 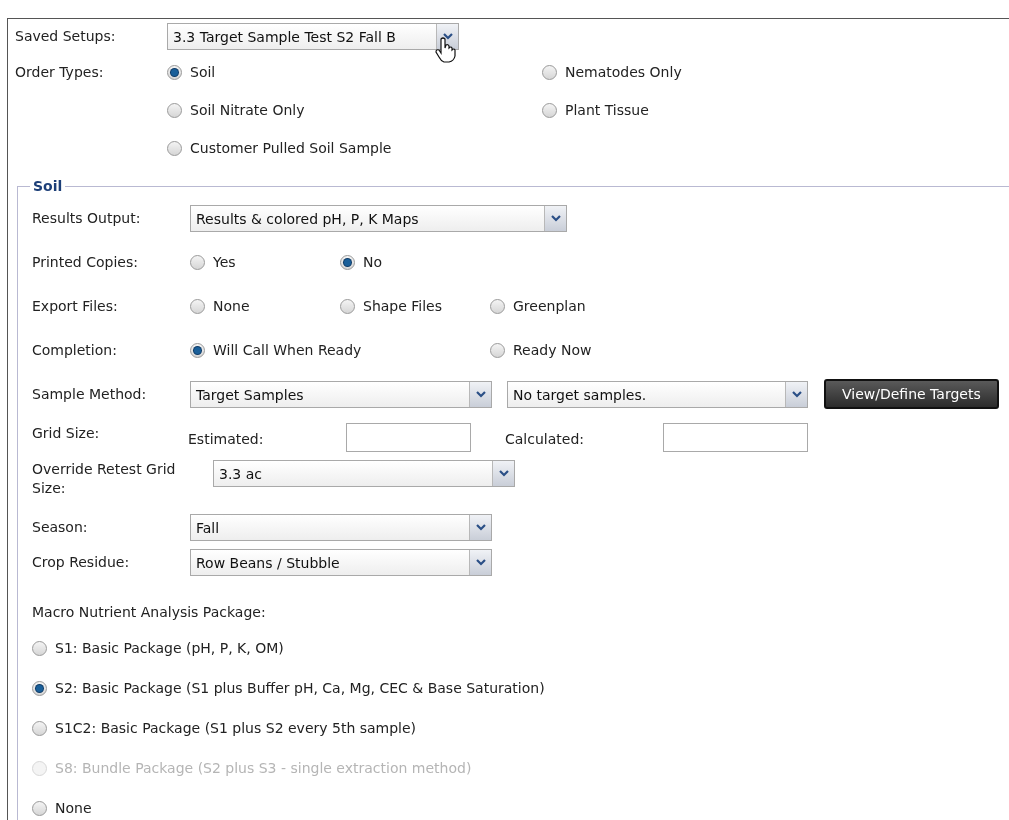 I want to click on dropdown-select: 3.3 ac, so click(x=364, y=473).